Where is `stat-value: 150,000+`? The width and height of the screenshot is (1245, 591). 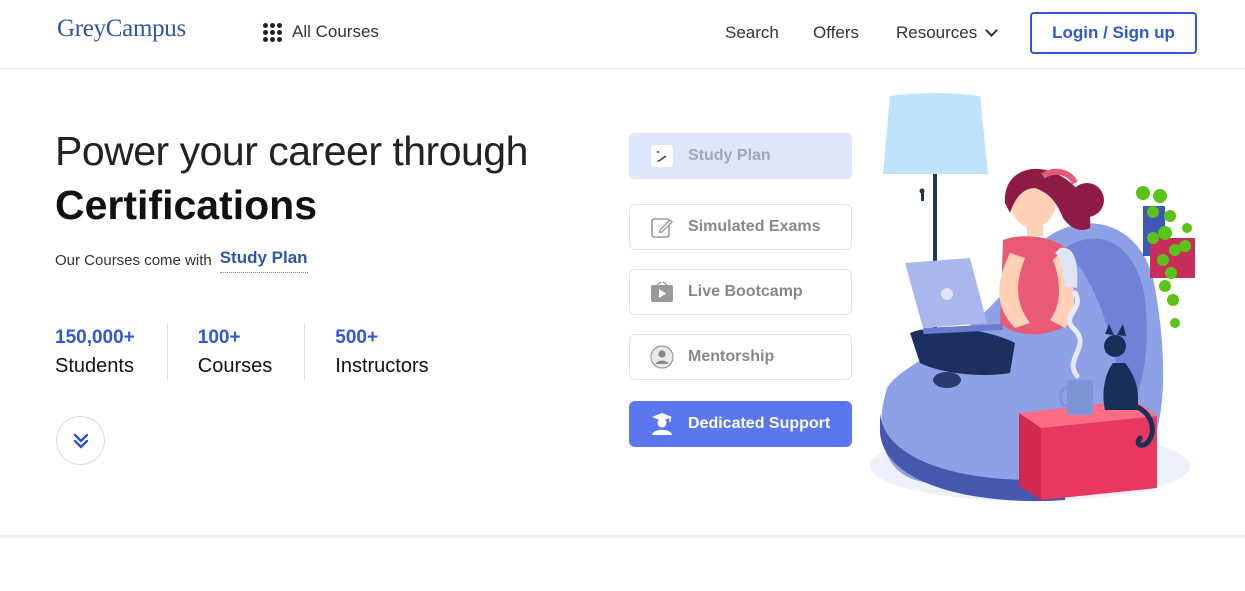
stat-value: 150,000+ is located at coordinates (95, 337).